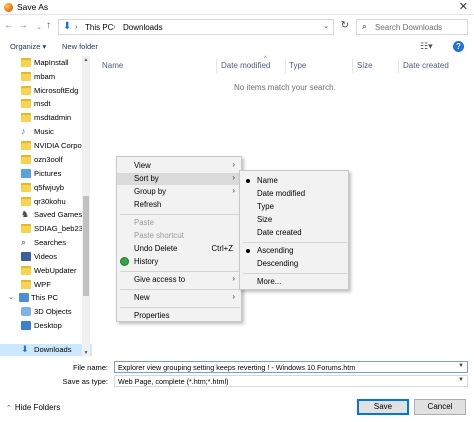 The width and height of the screenshot is (474, 422). What do you see at coordinates (46, 146) in the screenshot?
I see `nav-item: NVIDIA Corpo` at bounding box center [46, 146].